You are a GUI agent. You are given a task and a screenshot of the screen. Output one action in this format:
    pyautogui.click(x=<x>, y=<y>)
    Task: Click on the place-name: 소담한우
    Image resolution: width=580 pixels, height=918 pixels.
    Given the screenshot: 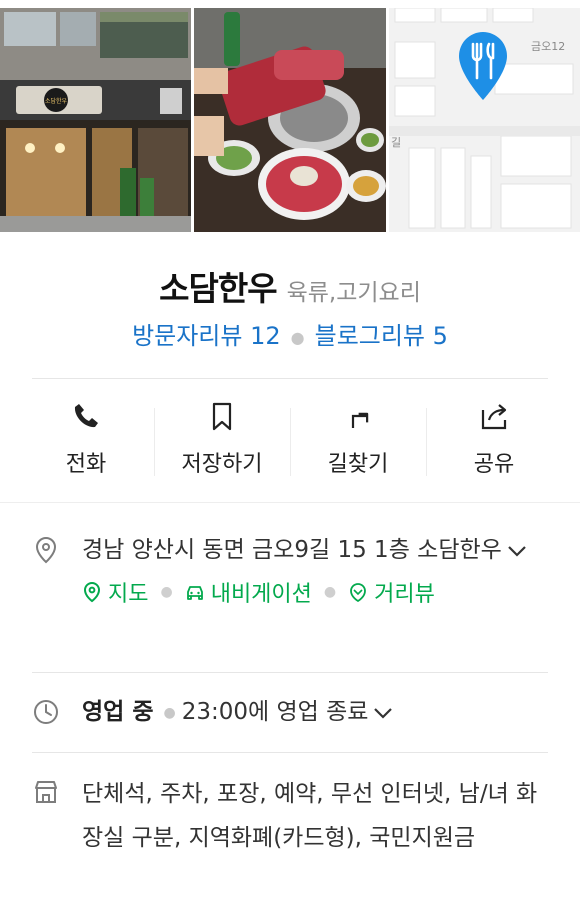 What is the action you would take?
    pyautogui.click(x=218, y=288)
    